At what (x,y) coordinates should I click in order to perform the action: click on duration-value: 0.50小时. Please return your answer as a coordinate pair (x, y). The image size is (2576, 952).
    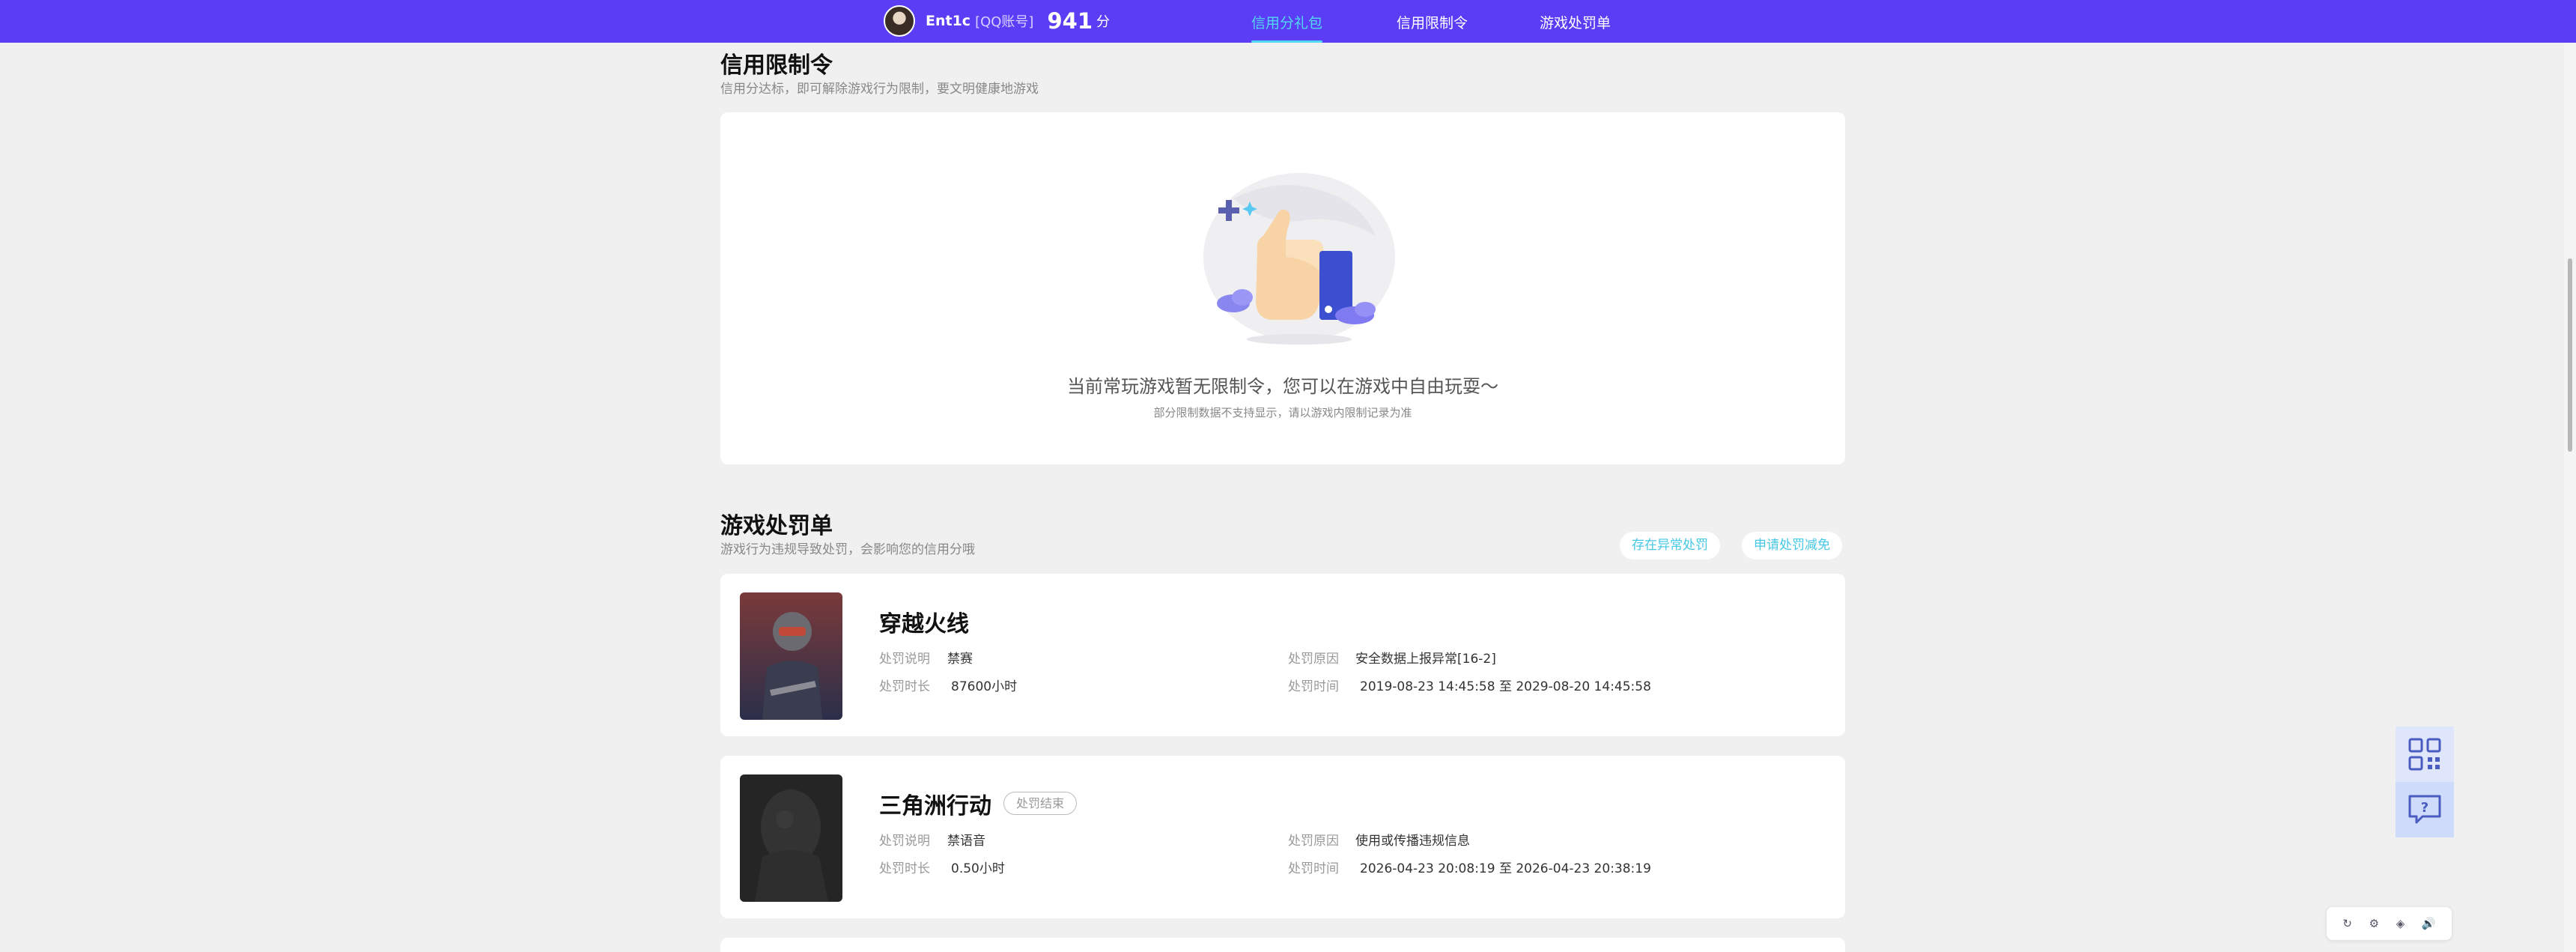
    Looking at the image, I should click on (978, 868).